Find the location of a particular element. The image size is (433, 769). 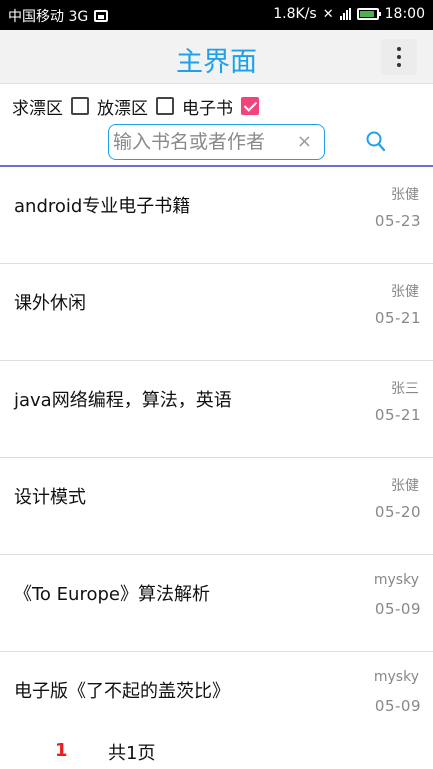

more-vertical-icon is located at coordinates (399, 49).